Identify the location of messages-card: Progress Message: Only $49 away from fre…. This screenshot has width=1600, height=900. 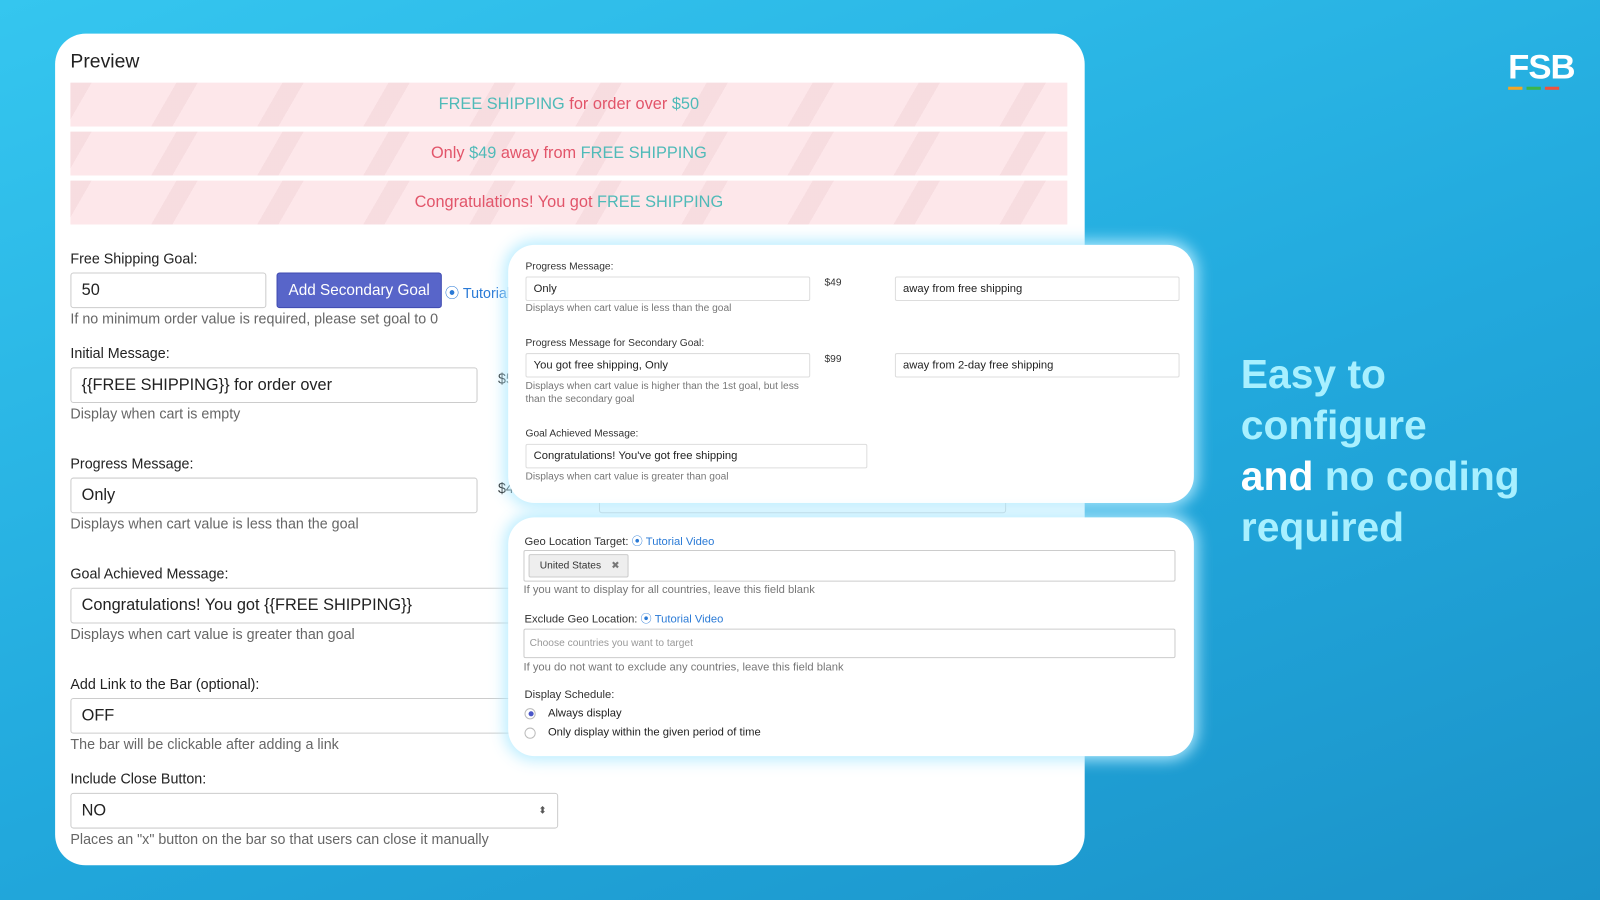
(851, 374).